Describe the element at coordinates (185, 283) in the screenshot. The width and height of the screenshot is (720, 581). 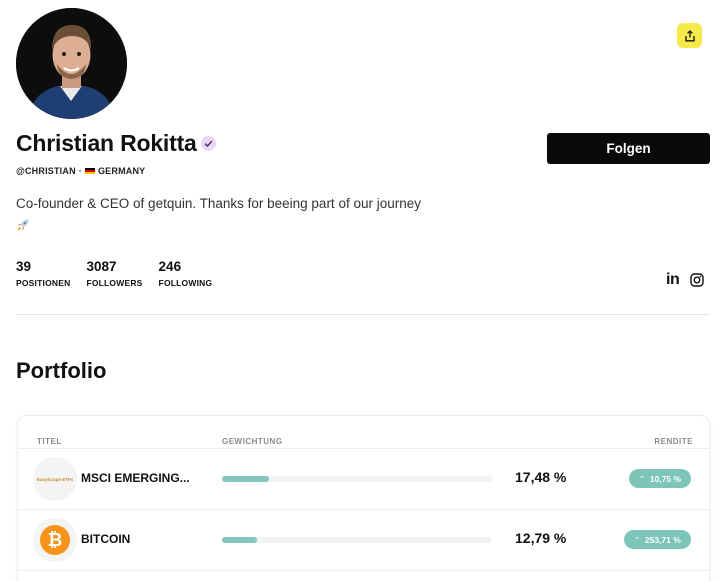
I see `stat-label: FOLLOWING` at that location.